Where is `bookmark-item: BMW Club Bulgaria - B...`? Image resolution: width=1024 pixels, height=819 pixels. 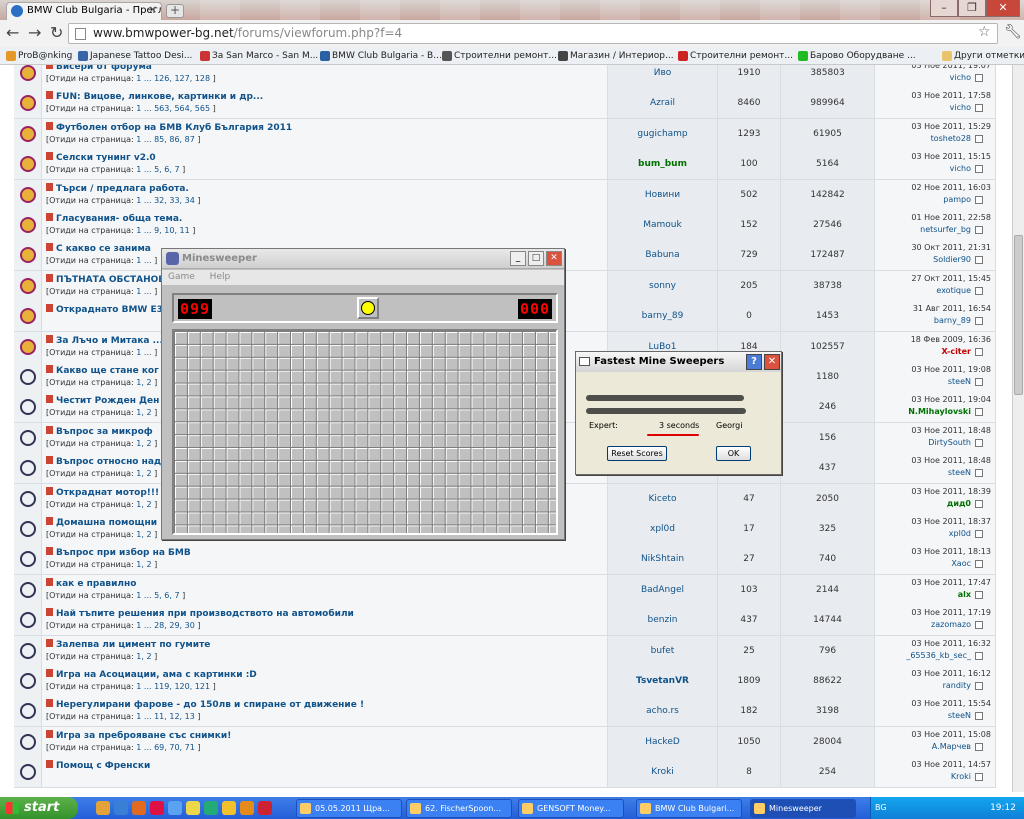 bookmark-item: BMW Club Bulgaria - B... is located at coordinates (380, 55).